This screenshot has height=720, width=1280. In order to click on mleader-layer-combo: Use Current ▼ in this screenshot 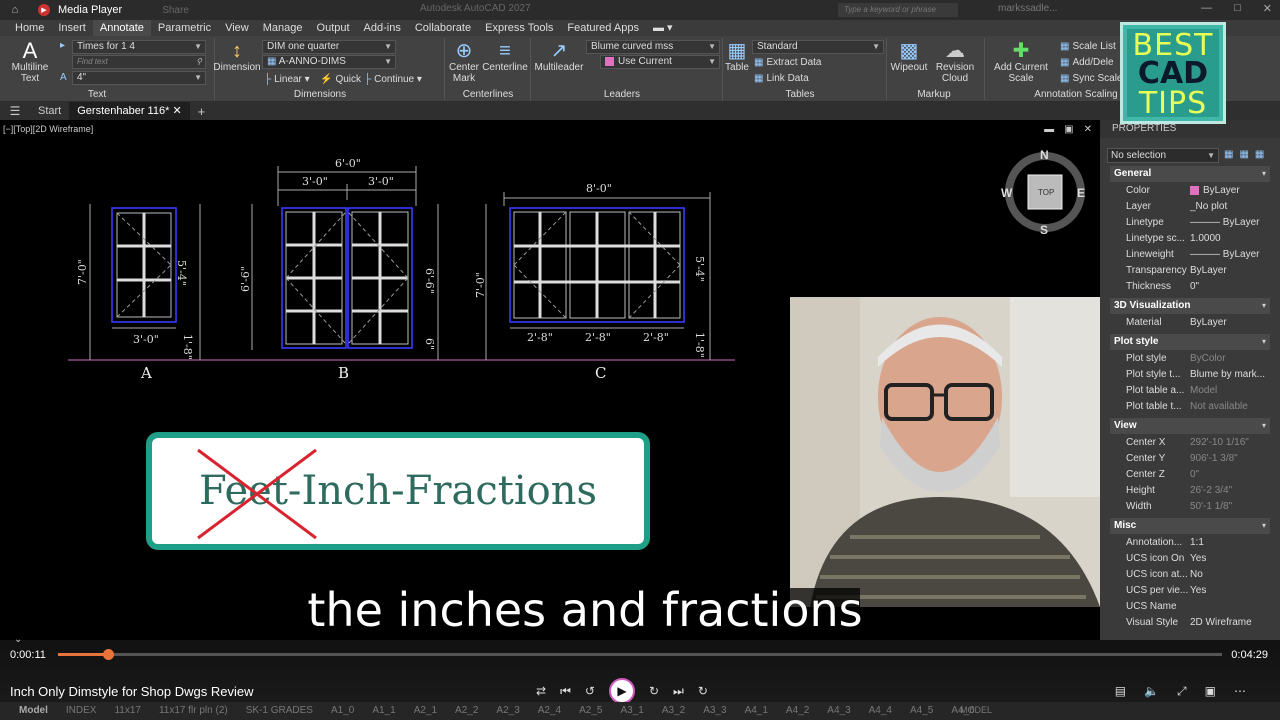, I will do `click(660, 62)`.